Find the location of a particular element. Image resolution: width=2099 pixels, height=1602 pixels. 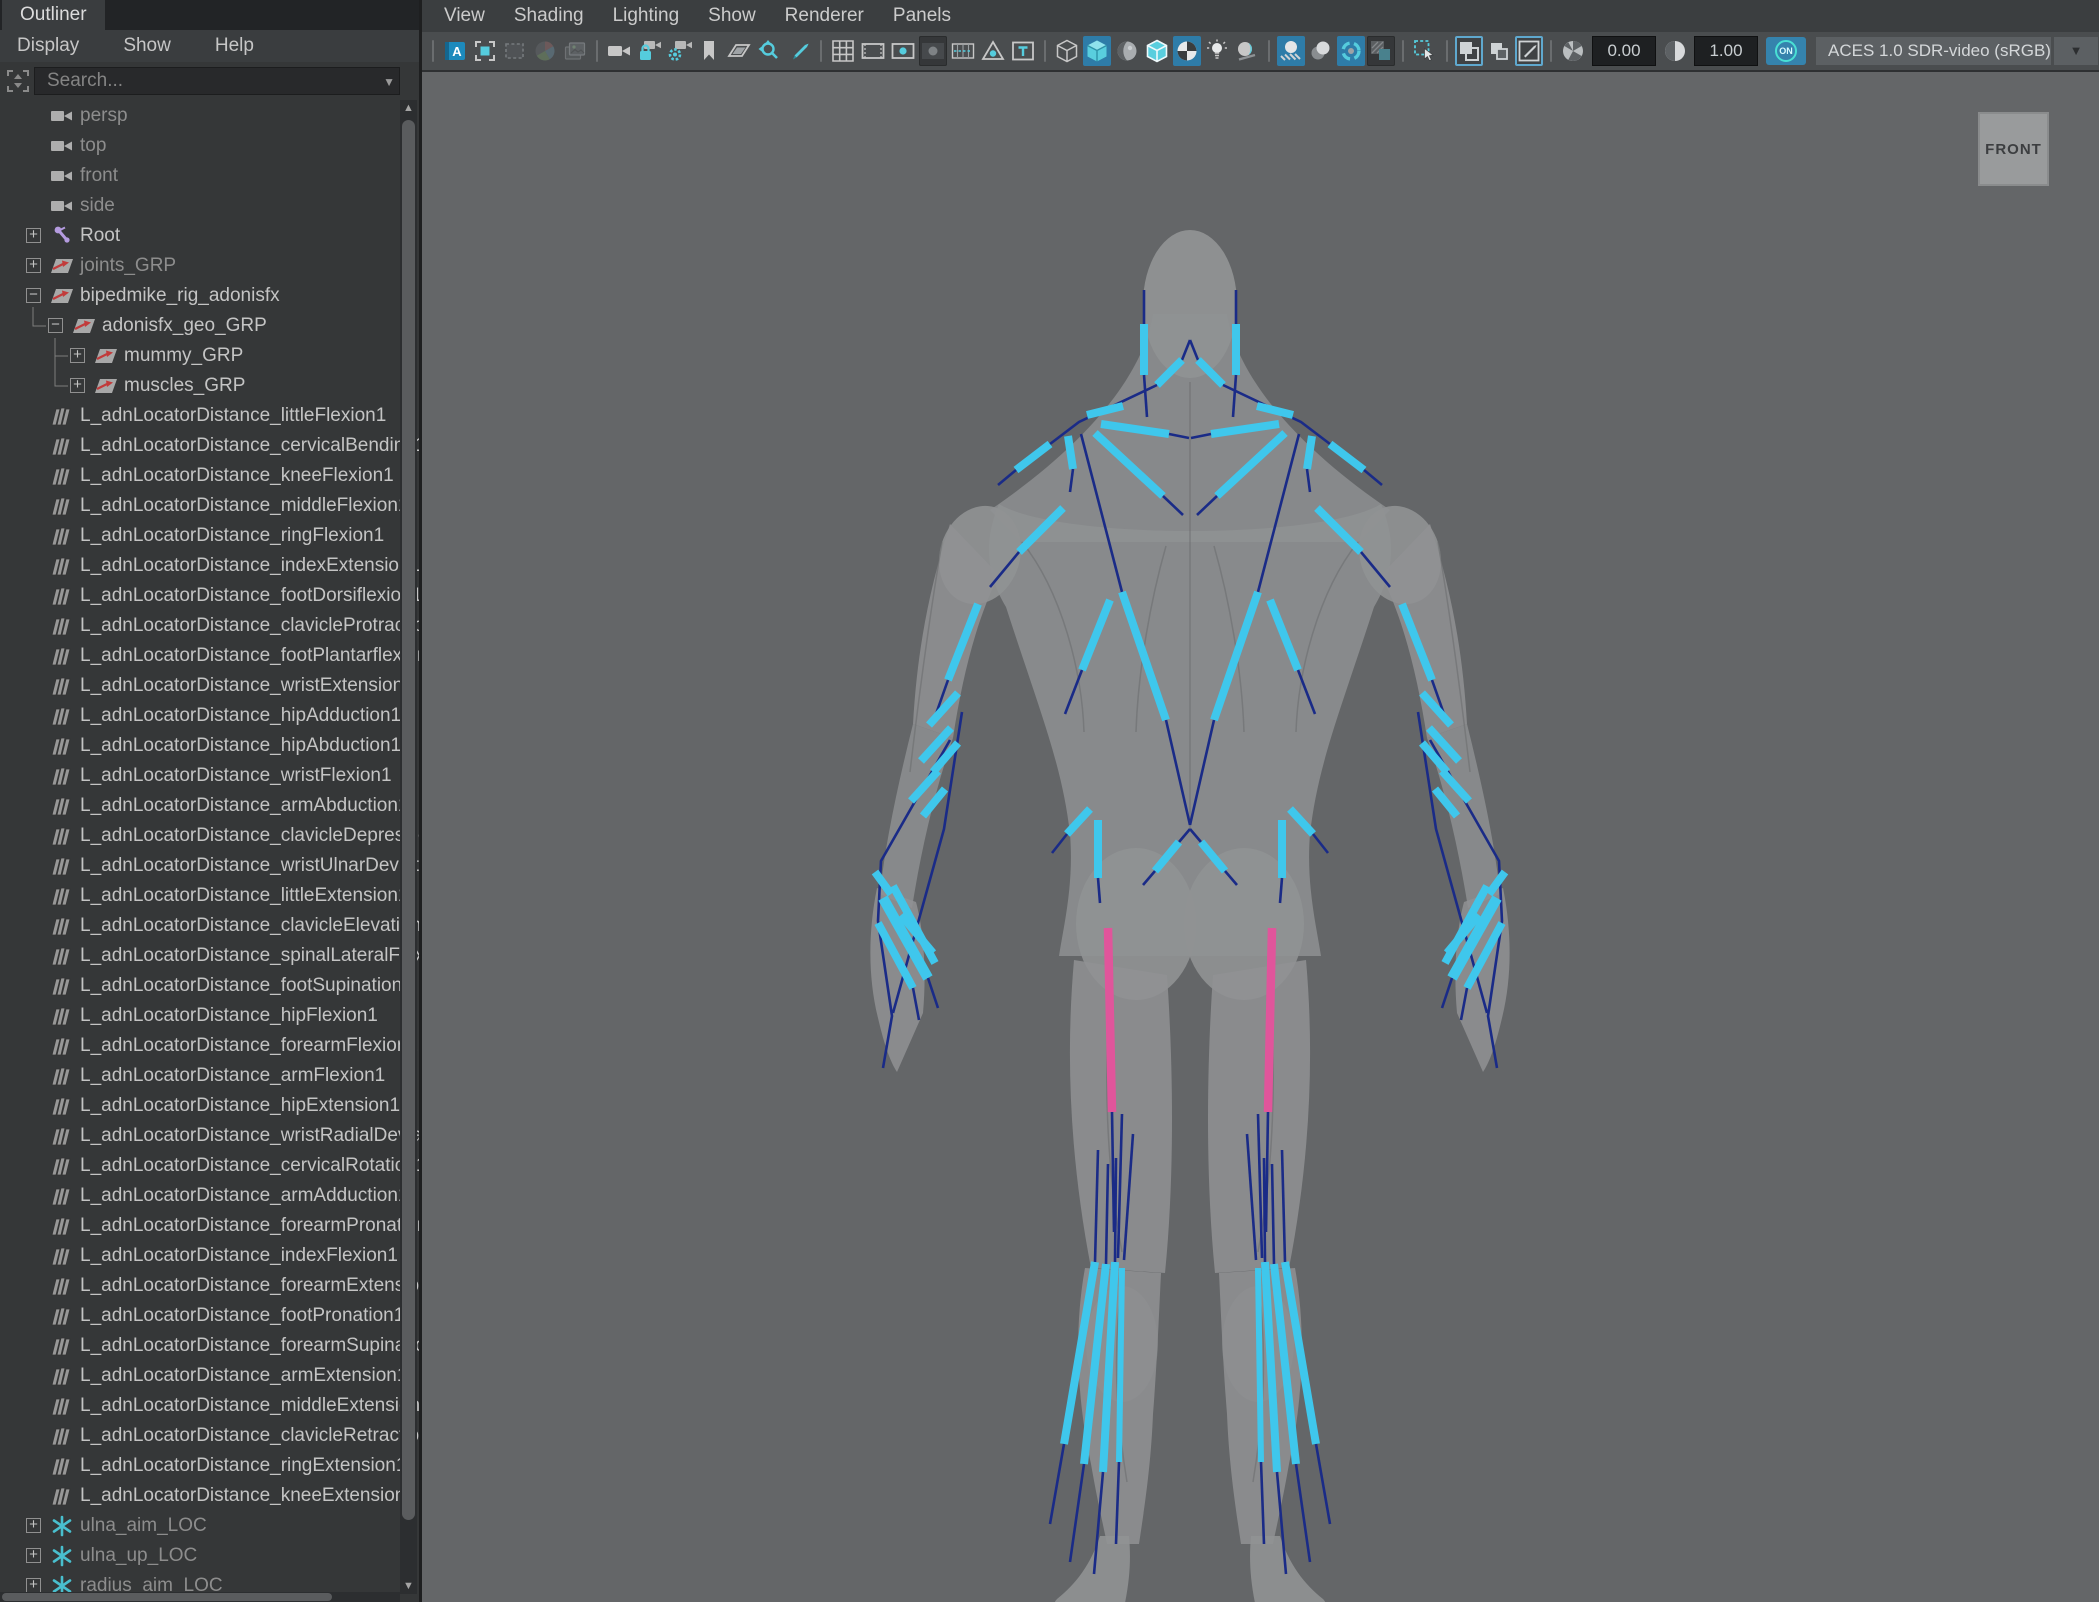

tree-row: L_adnLocatorDistance_footPronation1 is located at coordinates (202, 1316).